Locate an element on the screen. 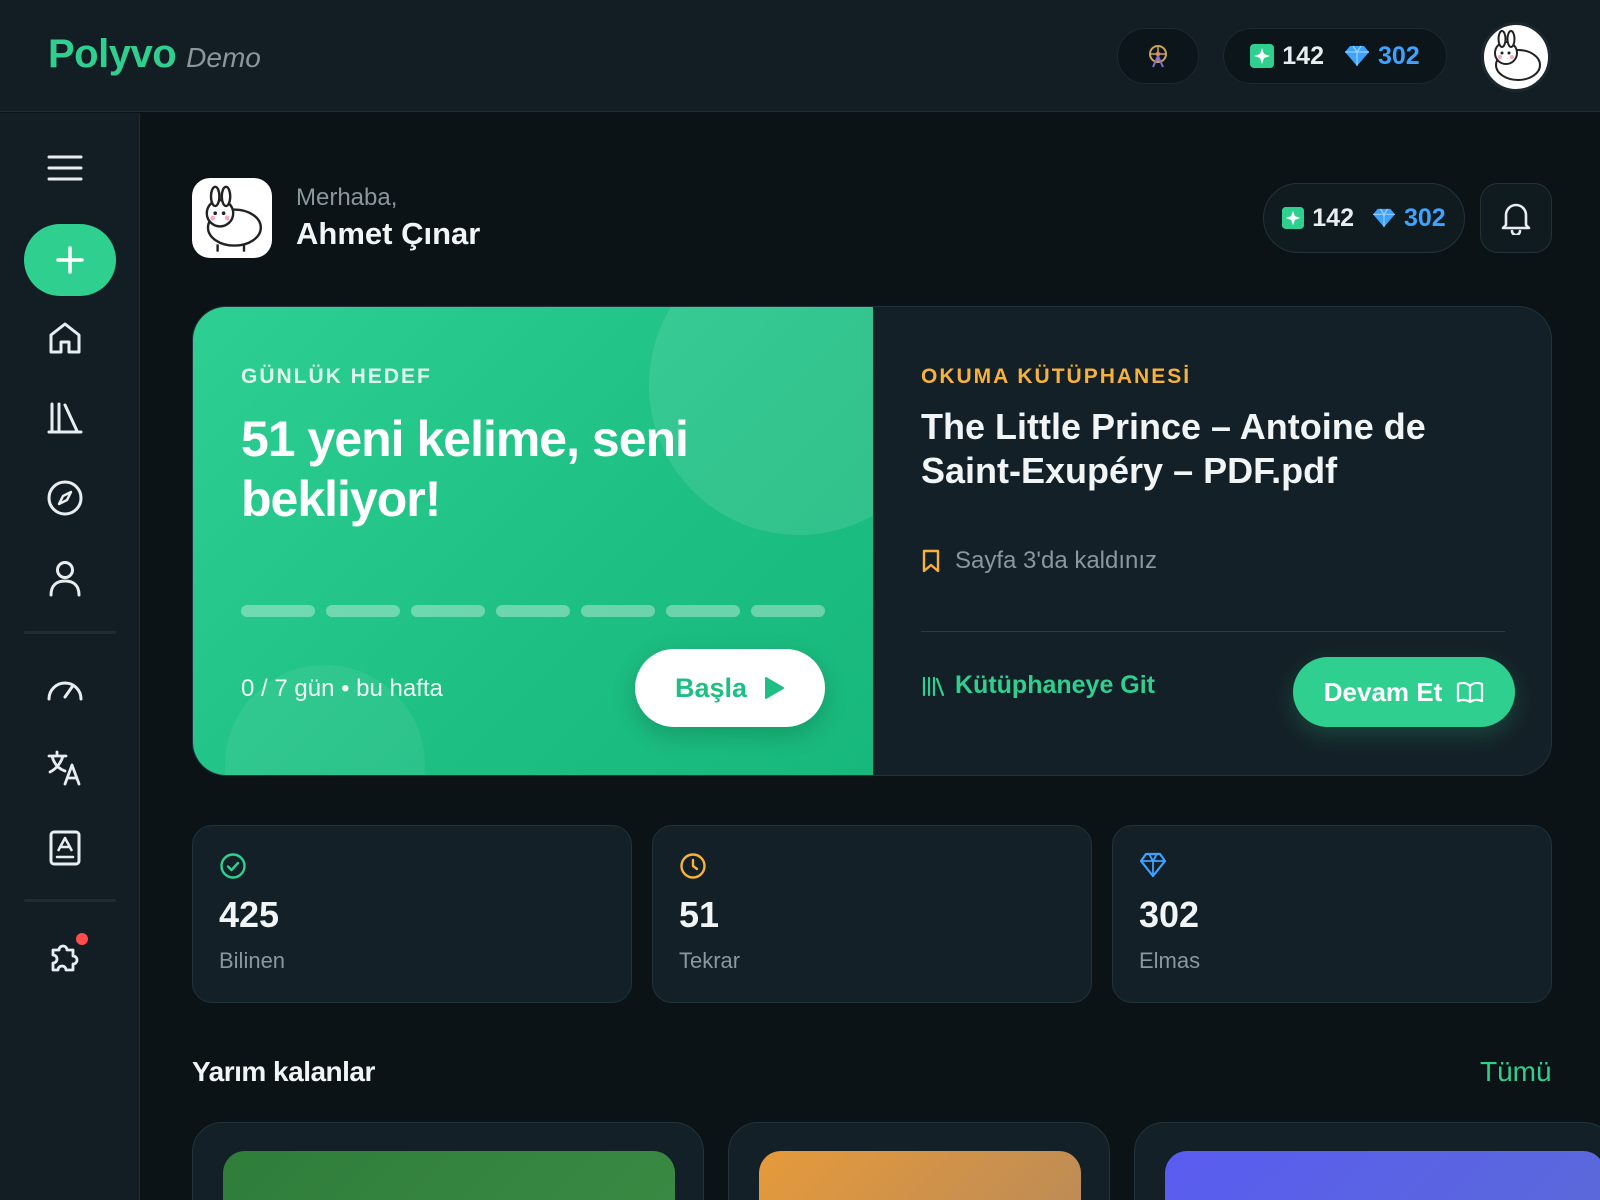 This screenshot has height=1200, width=1600. nav-explore is located at coordinates (65, 498).